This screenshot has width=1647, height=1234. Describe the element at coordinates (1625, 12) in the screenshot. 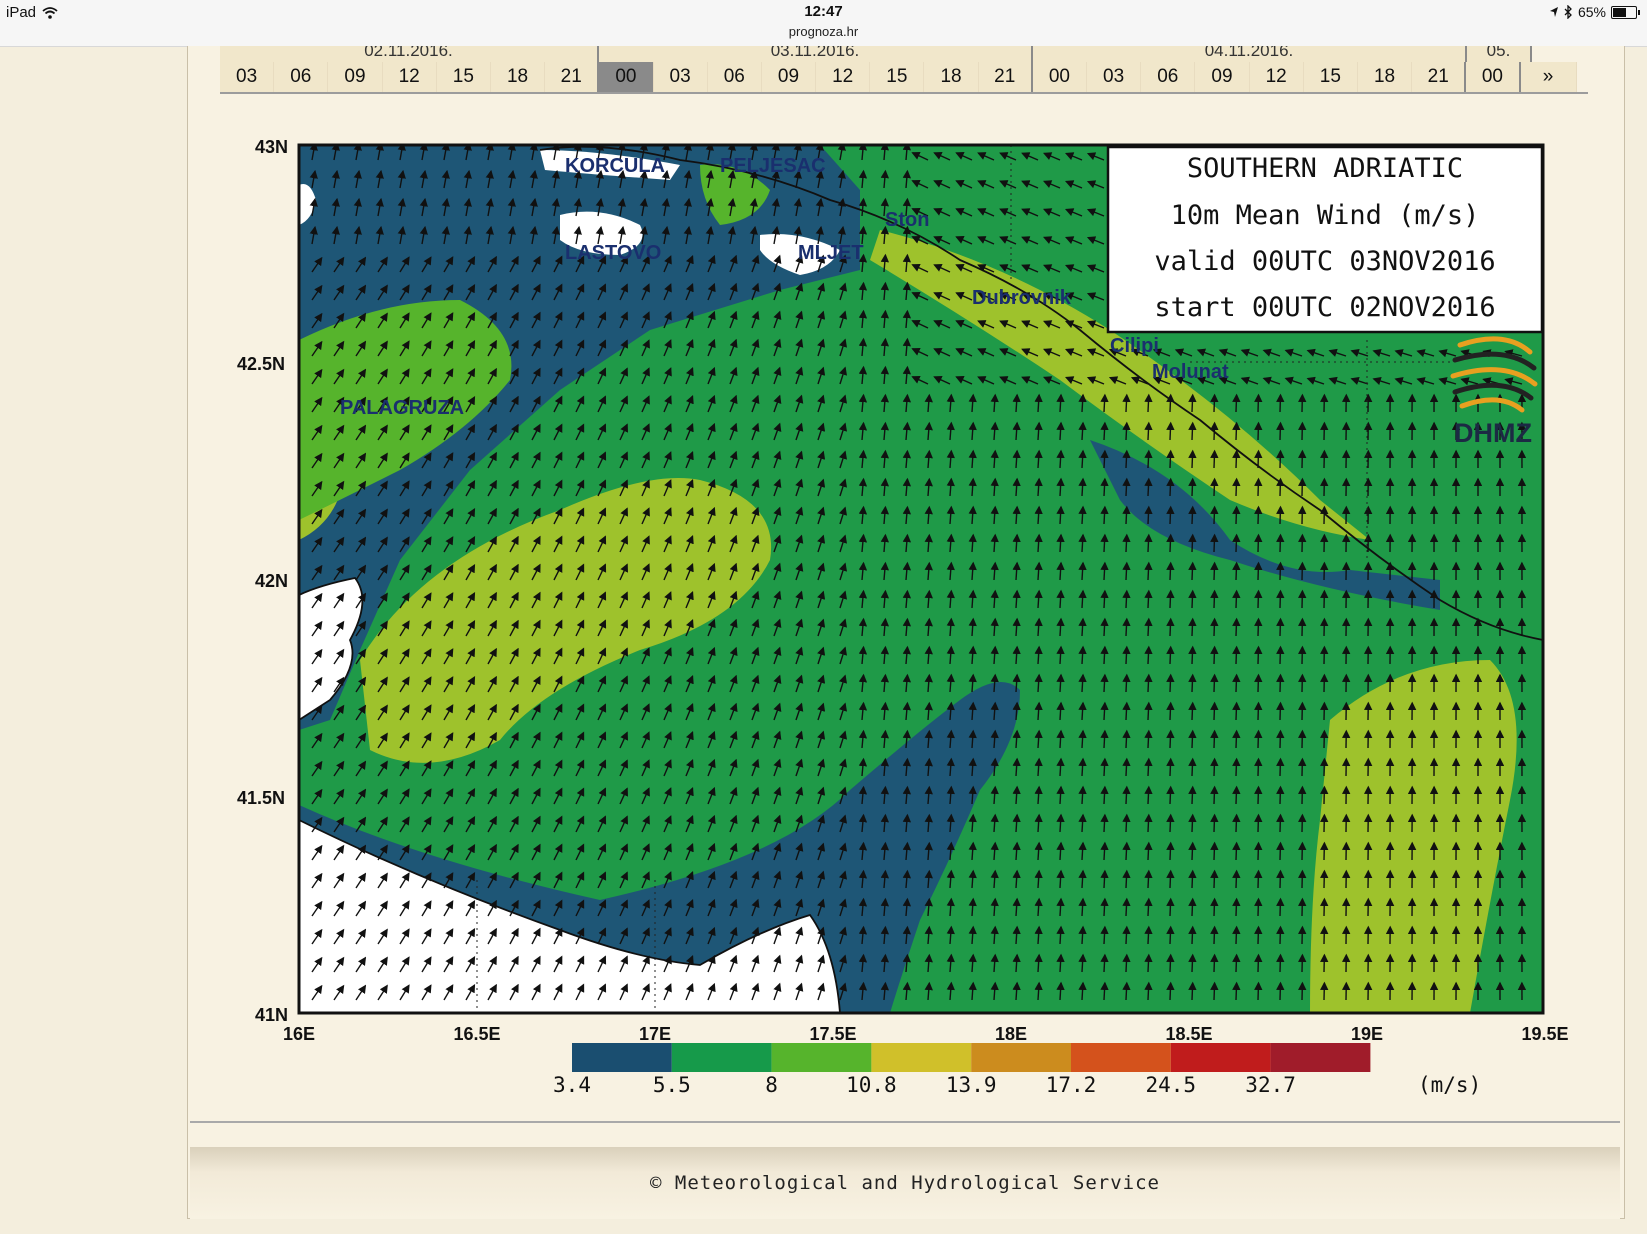

I see `battery-icon` at that location.